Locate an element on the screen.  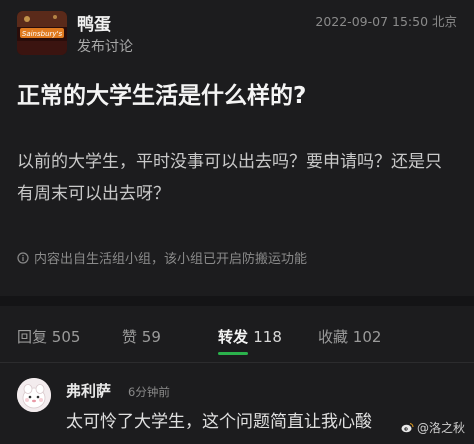
tab-count: 505 is located at coordinates (66, 337).